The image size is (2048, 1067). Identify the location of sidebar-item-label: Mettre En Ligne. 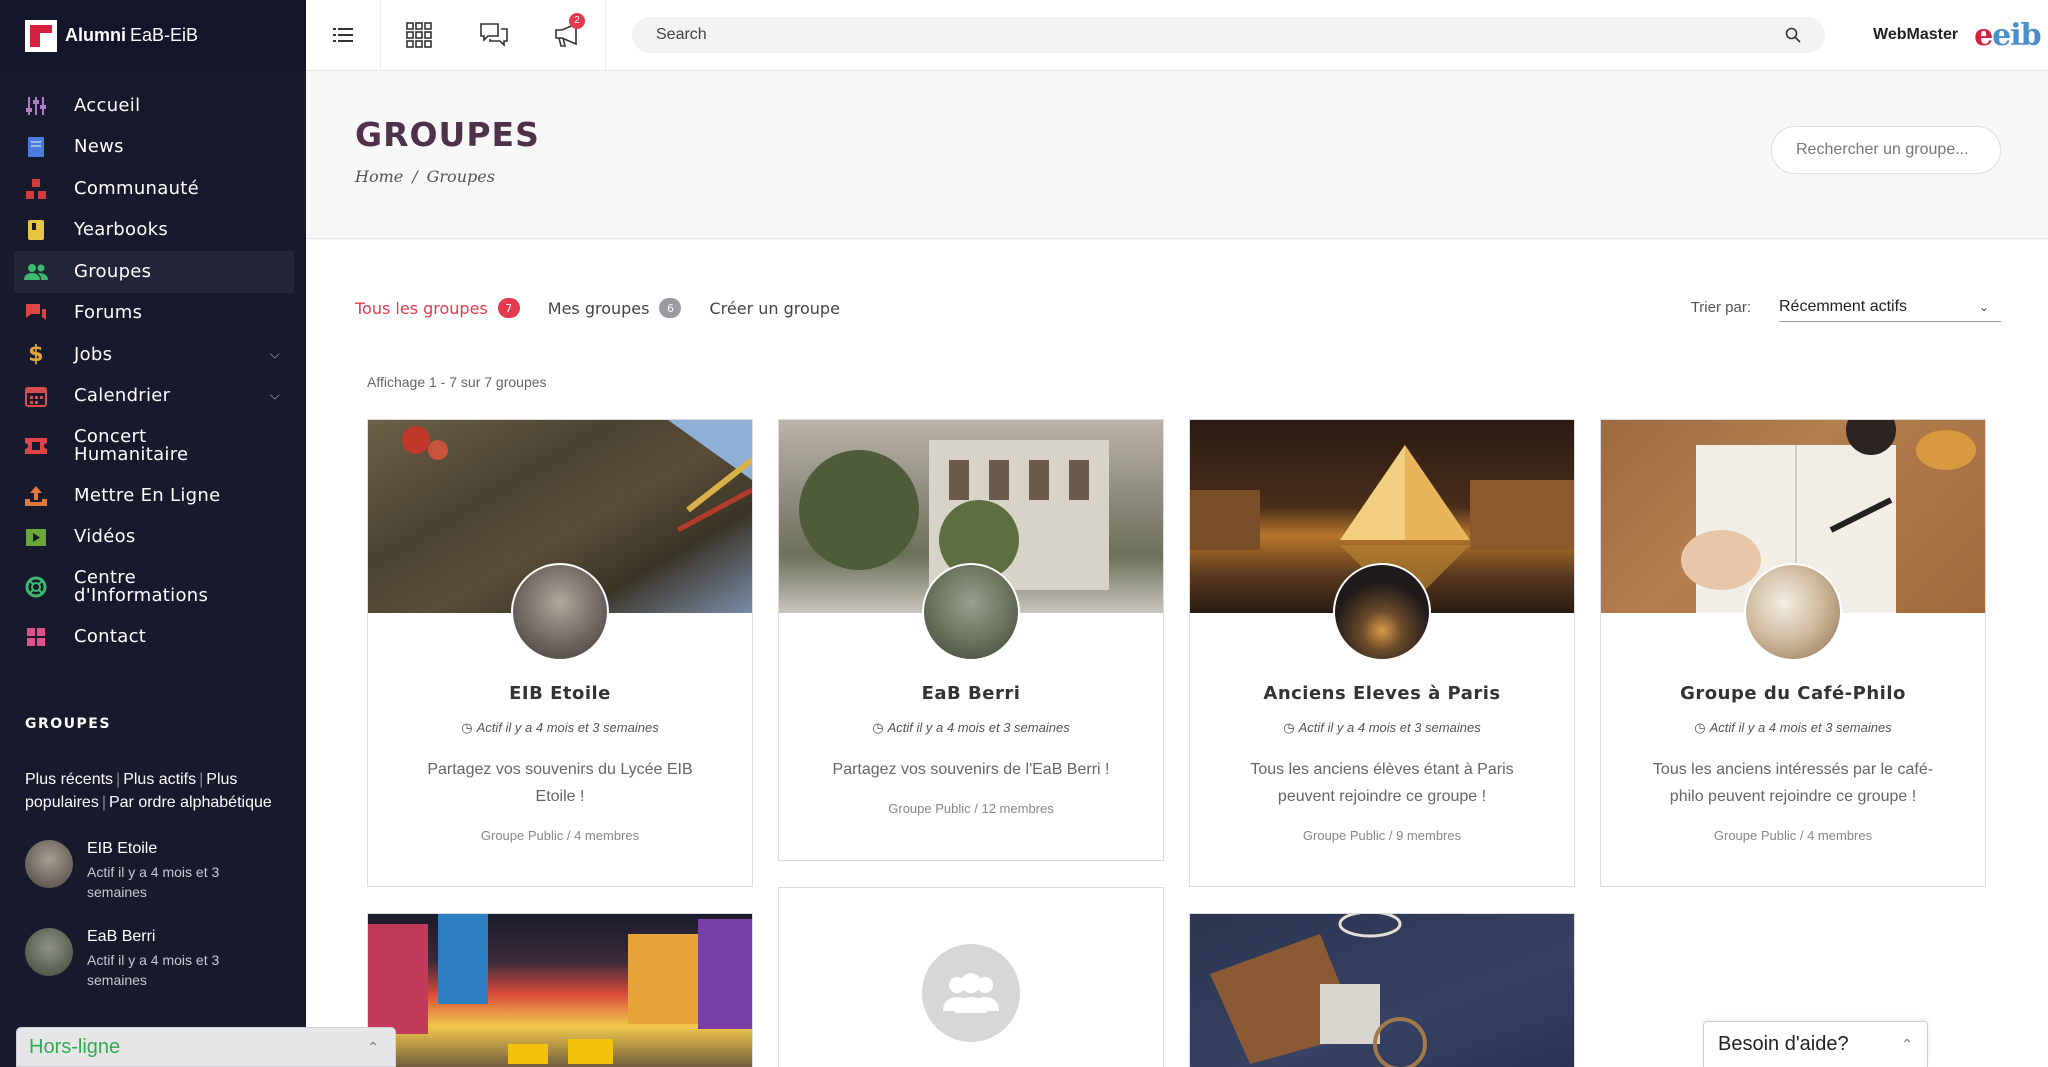
(147, 495).